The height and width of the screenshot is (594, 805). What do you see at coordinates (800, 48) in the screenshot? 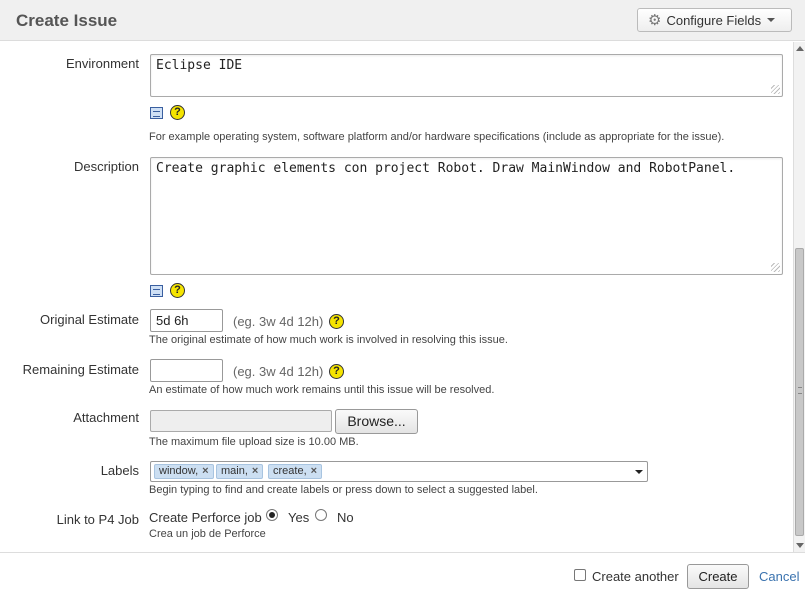
I see `scroll-up-icon` at bounding box center [800, 48].